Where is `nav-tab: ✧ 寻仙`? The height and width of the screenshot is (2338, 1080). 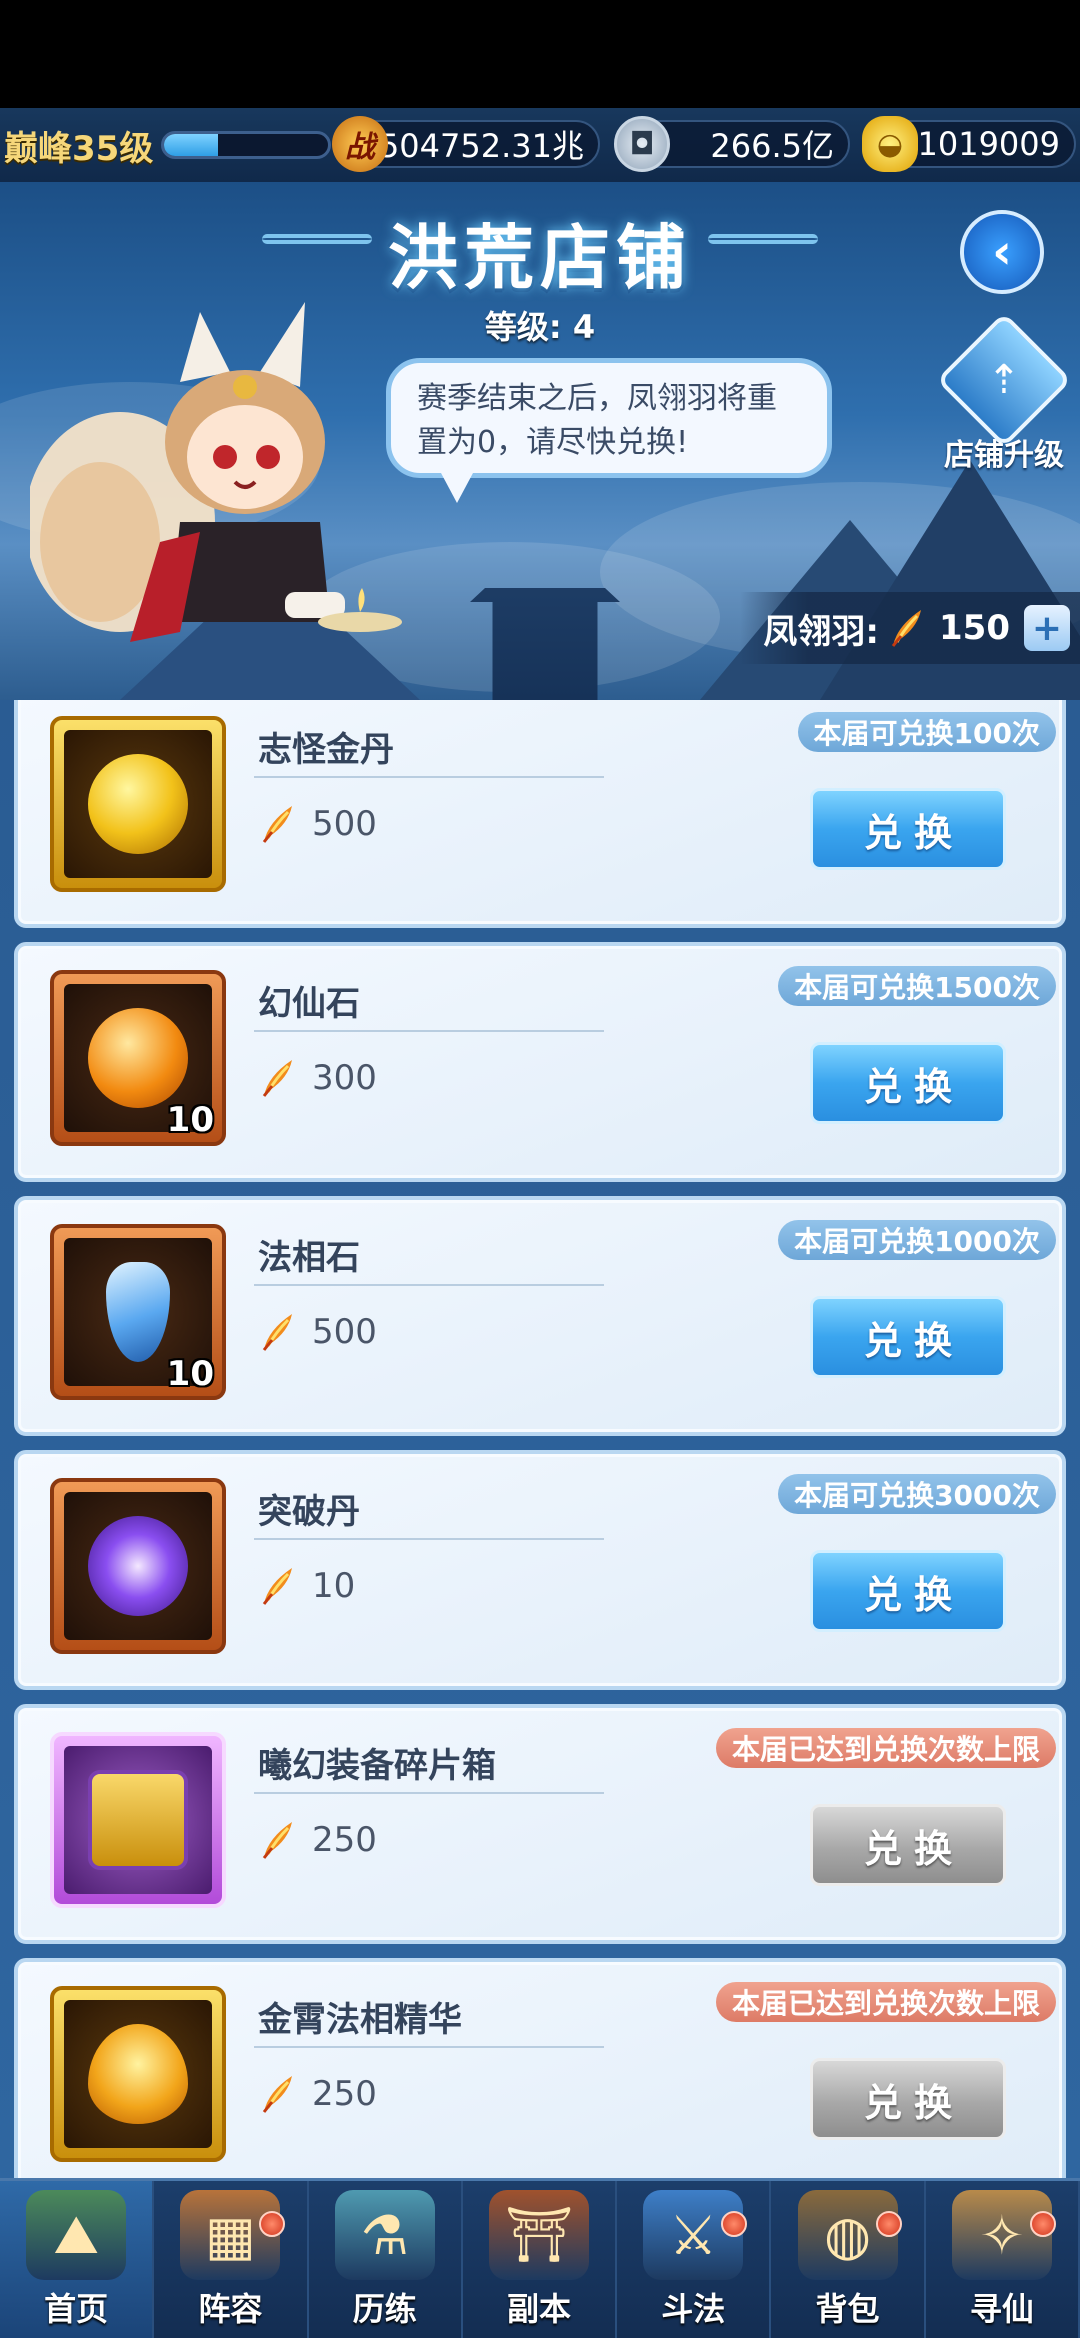
nav-tab: ✧ 寻仙 is located at coordinates (1003, 2259).